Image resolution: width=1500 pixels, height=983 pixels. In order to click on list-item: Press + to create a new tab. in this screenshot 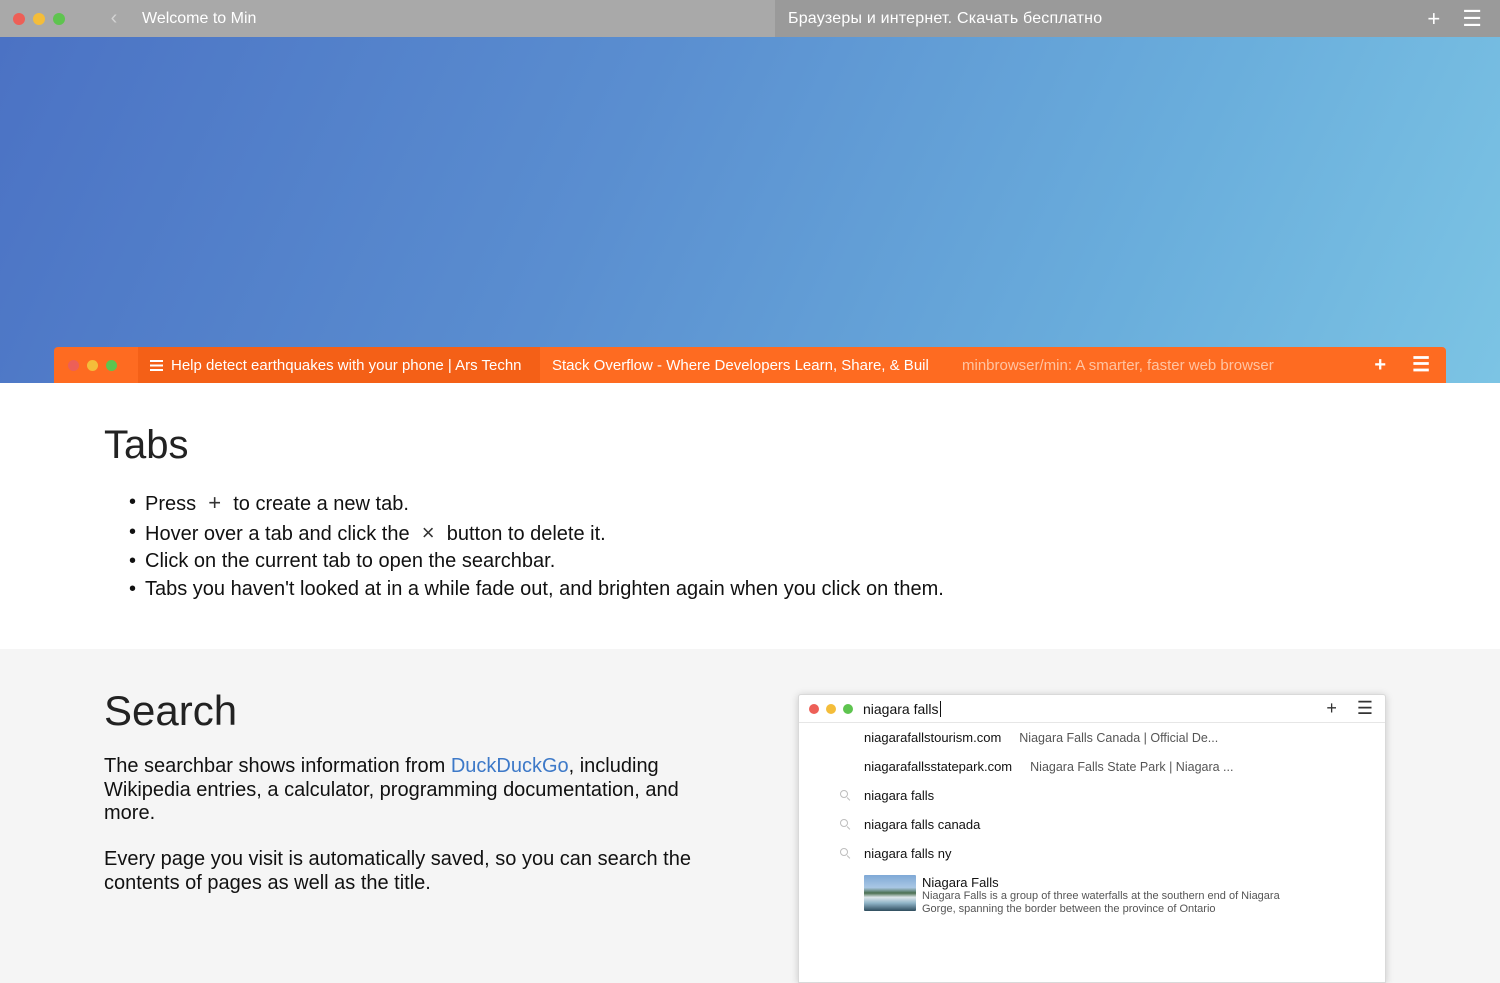, I will do `click(536, 504)`.